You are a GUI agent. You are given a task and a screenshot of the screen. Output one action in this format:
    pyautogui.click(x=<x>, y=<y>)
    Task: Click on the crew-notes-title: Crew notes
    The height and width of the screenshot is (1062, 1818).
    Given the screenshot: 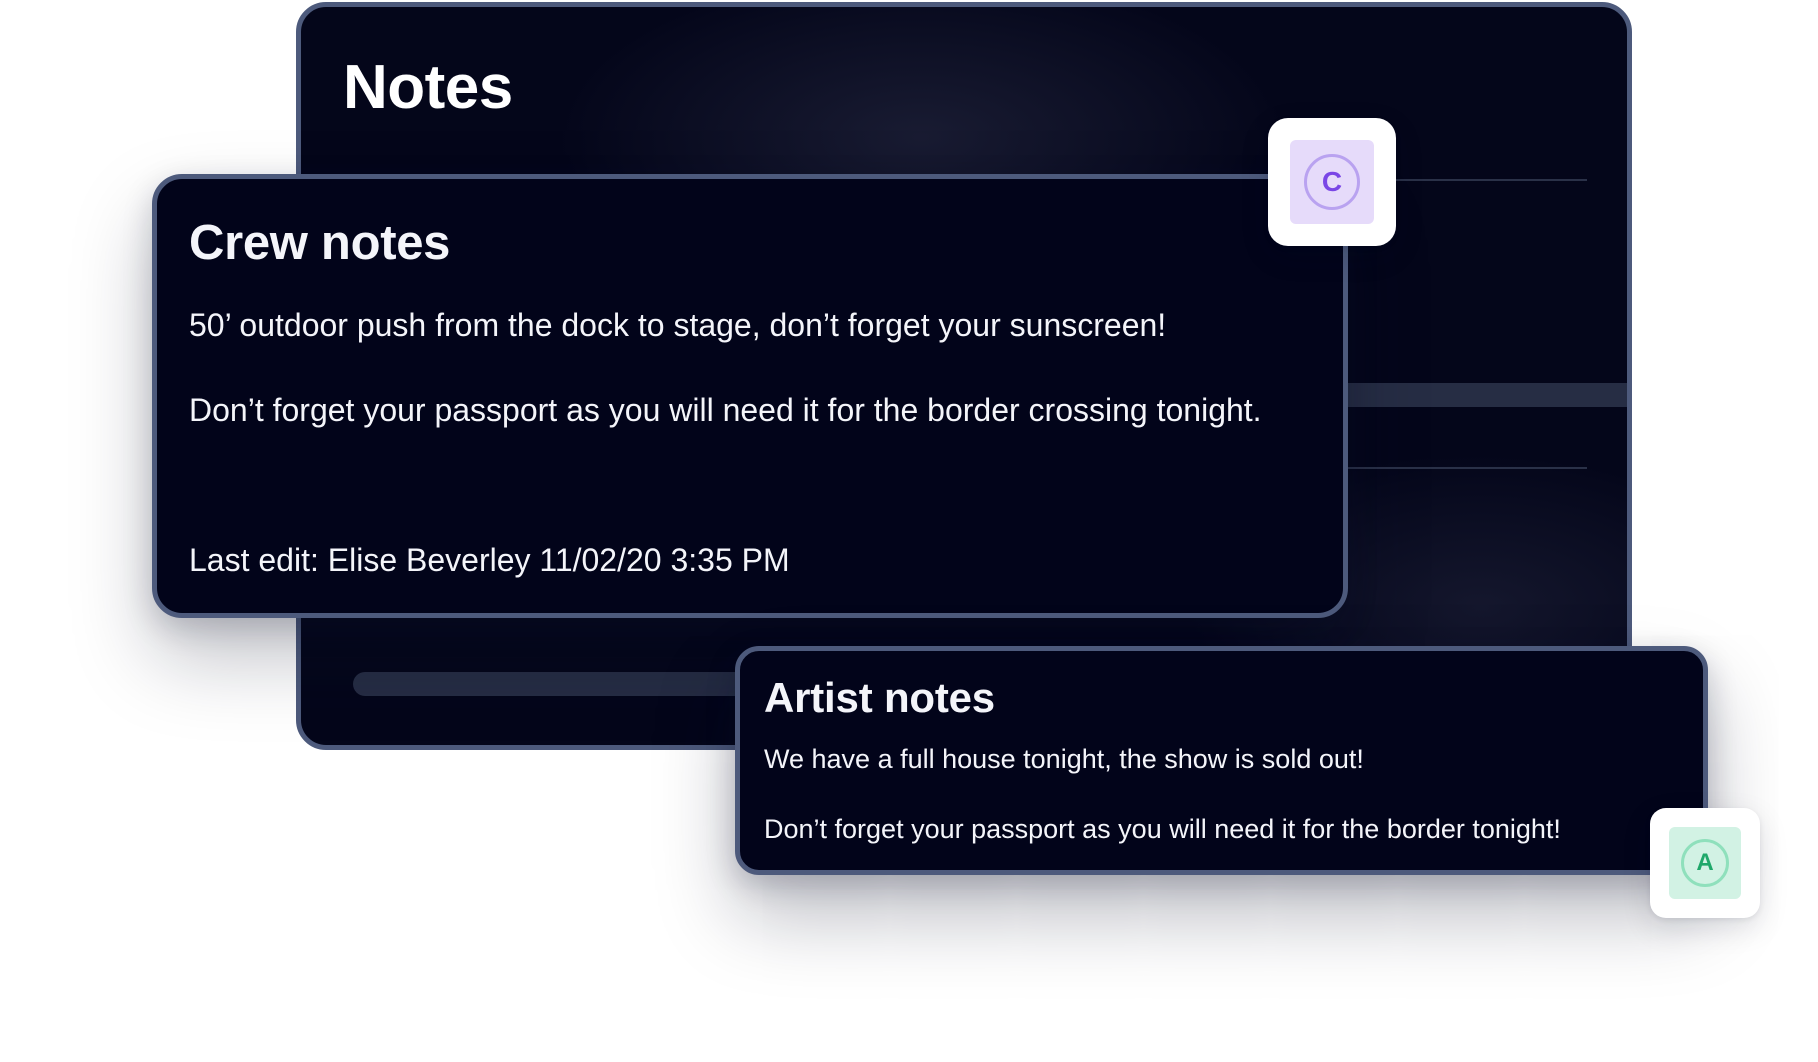 What is the action you would take?
    pyautogui.click(x=320, y=243)
    